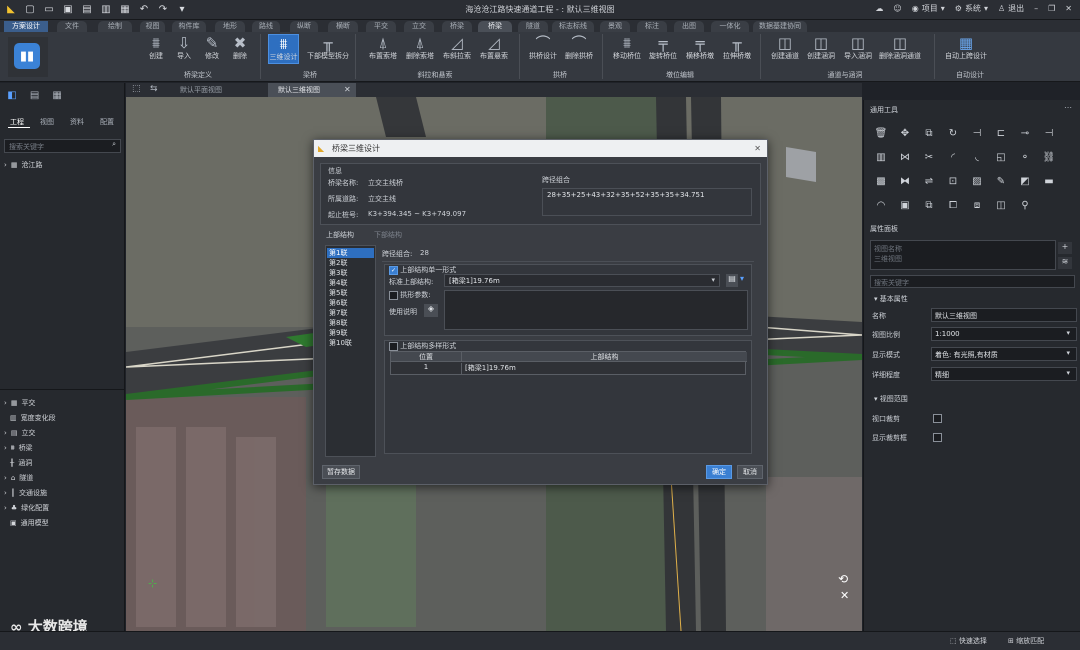  What do you see at coordinates (582, 280) in the screenshot?
I see `std-upper-select: [箱梁1]19.76m ▾` at bounding box center [582, 280].